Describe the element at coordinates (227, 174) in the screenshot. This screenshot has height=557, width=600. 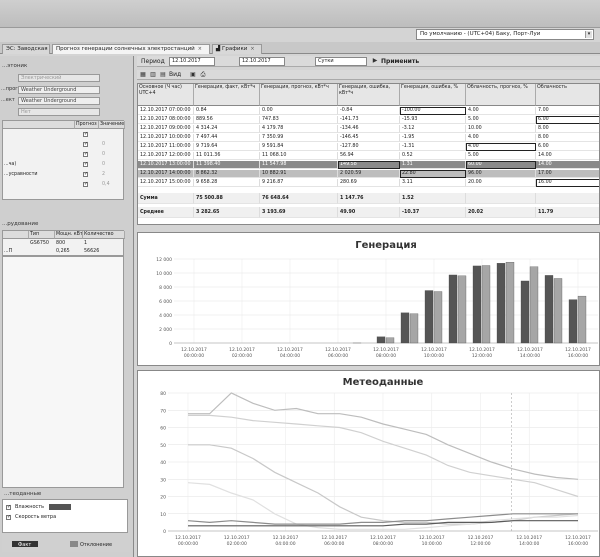
I see `table-cell: 8 862.32` at that location.